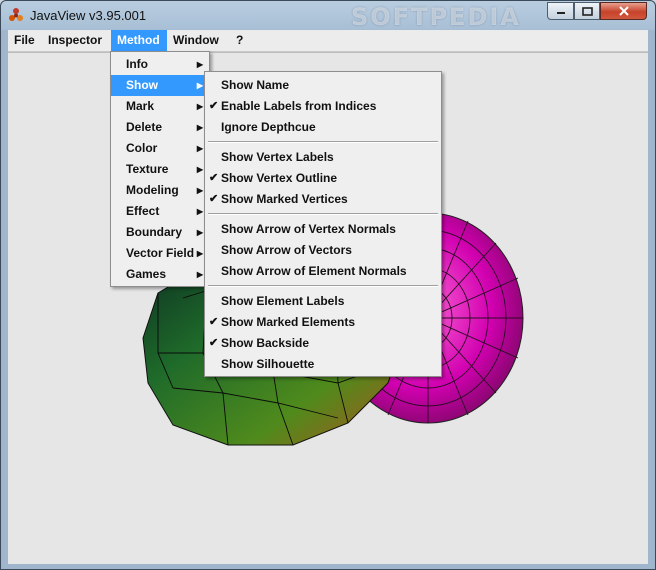 This screenshot has height=570, width=656. Describe the element at coordinates (137, 64) in the screenshot. I see `menu-item-label: Info` at that location.